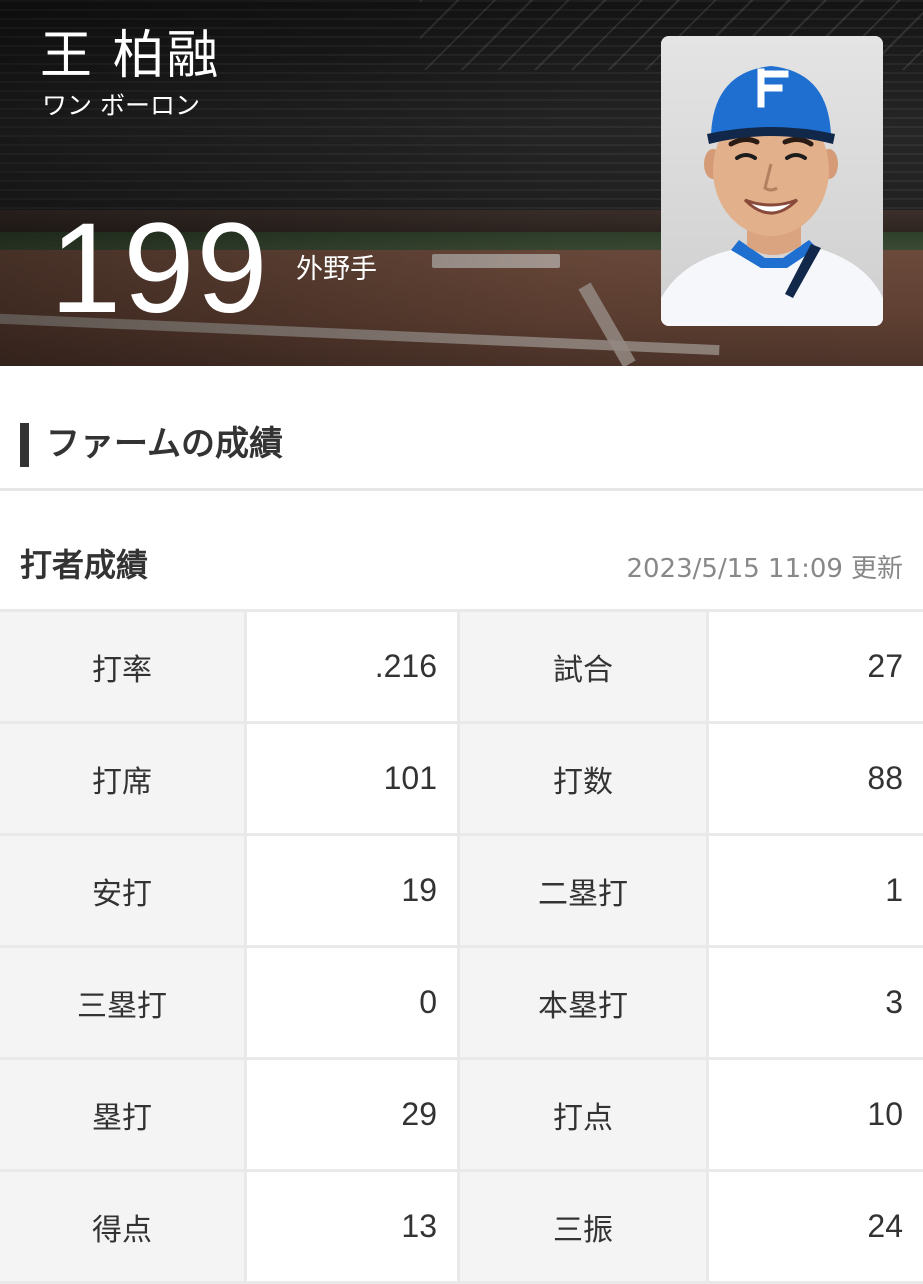  I want to click on stat-value-runs: 13, so click(353, 1228).